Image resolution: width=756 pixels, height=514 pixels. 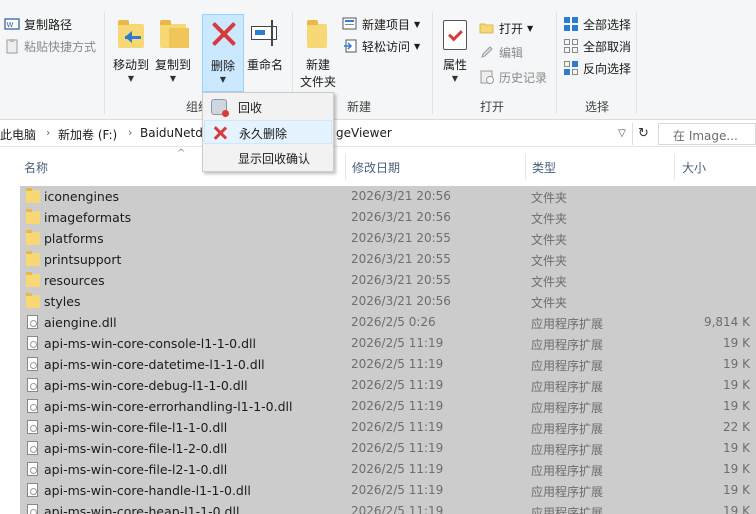 I want to click on breadcrumb-imageviewer: geViewer, so click(x=364, y=133).